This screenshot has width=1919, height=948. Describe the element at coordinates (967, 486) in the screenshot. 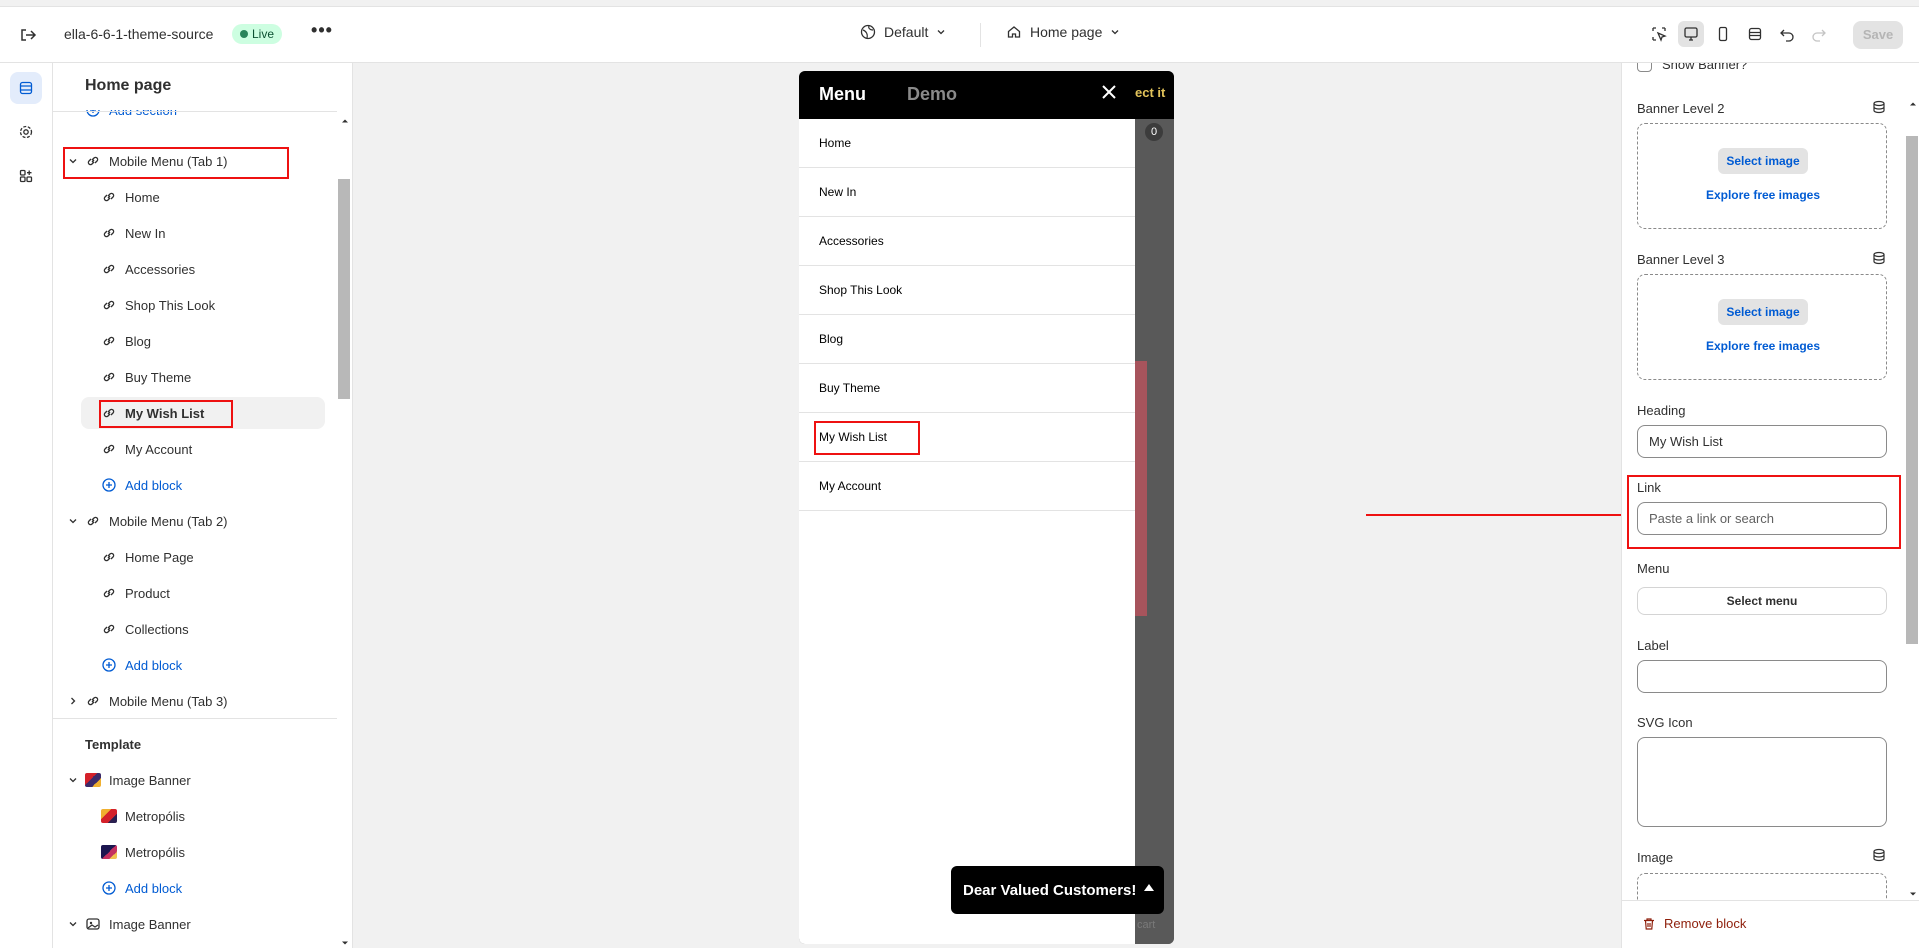

I see `menu-item: My Account` at that location.